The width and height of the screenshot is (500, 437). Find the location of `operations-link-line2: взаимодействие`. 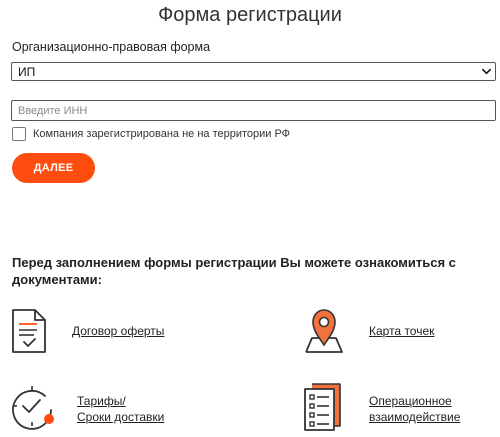

operations-link-line2: взаимодействие is located at coordinates (414, 417).